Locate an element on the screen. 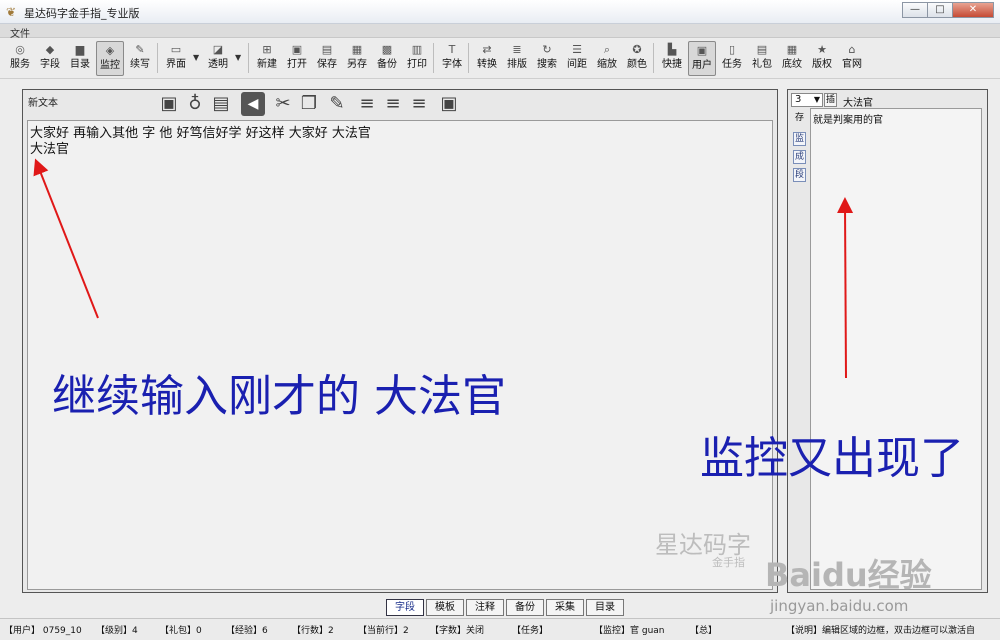 Image resolution: width=1000 pixels, height=640 pixels. red-arrow-right is located at coordinates (845, 288).